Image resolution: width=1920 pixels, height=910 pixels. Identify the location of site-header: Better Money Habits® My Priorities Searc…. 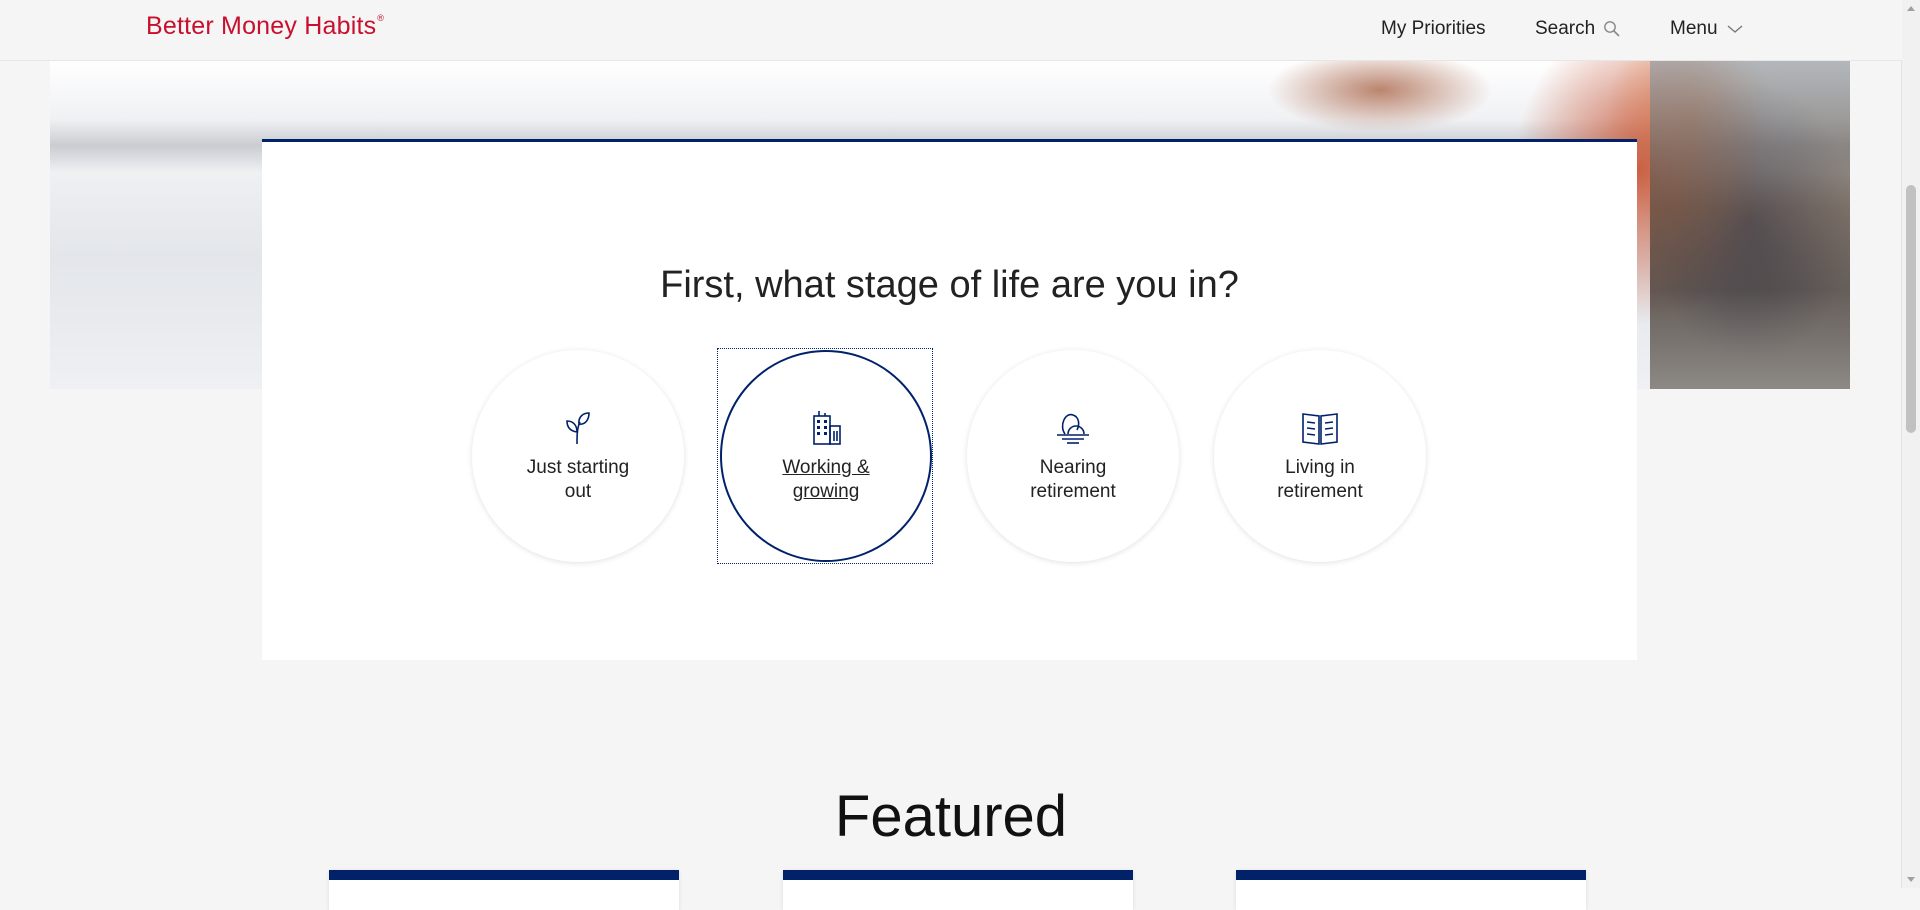
(951, 30).